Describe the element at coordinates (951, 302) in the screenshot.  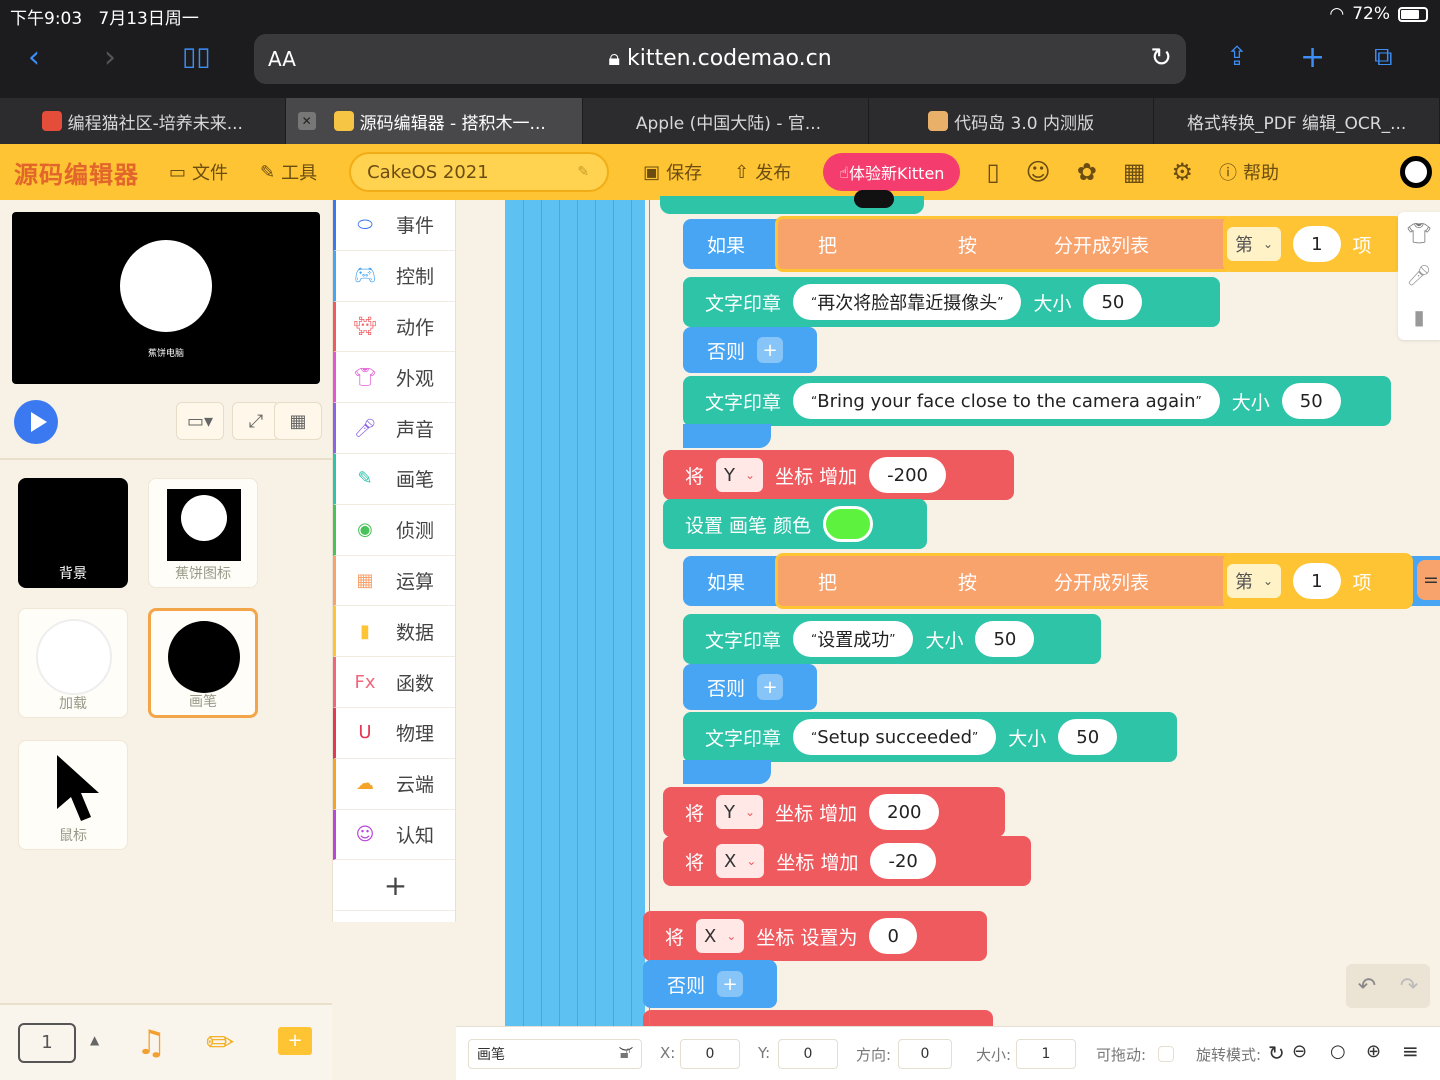
I see `text-stamp-block-1: 文字印章 “再次将脸部靠近摄像头” 大小 50` at that location.